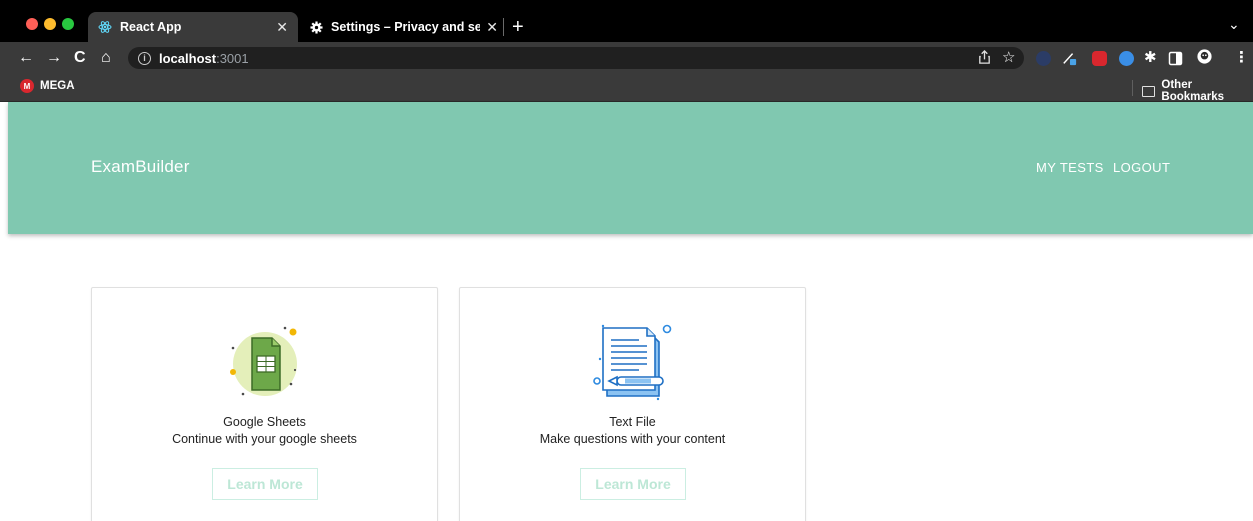  What do you see at coordinates (632, 439) in the screenshot?
I see `card-description: Make questions with your content` at bounding box center [632, 439].